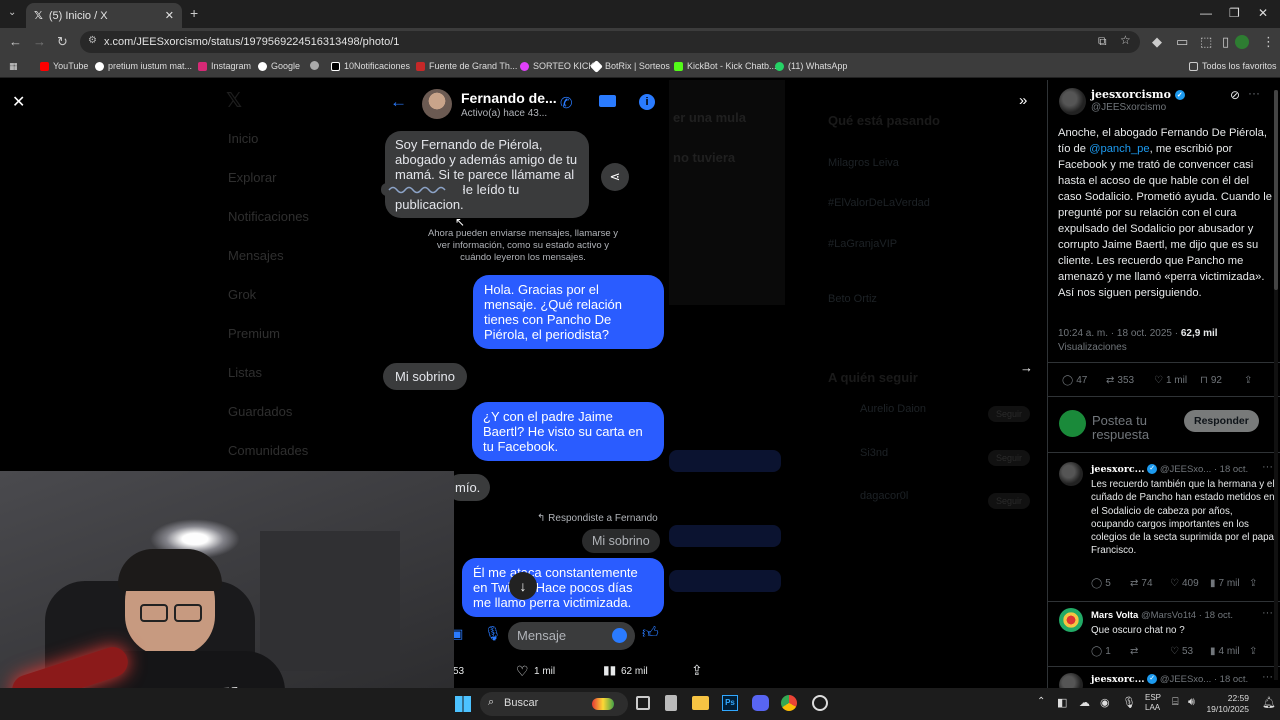  Describe the element at coordinates (1234, 13) in the screenshot. I see `restore-icon: ❐` at that location.